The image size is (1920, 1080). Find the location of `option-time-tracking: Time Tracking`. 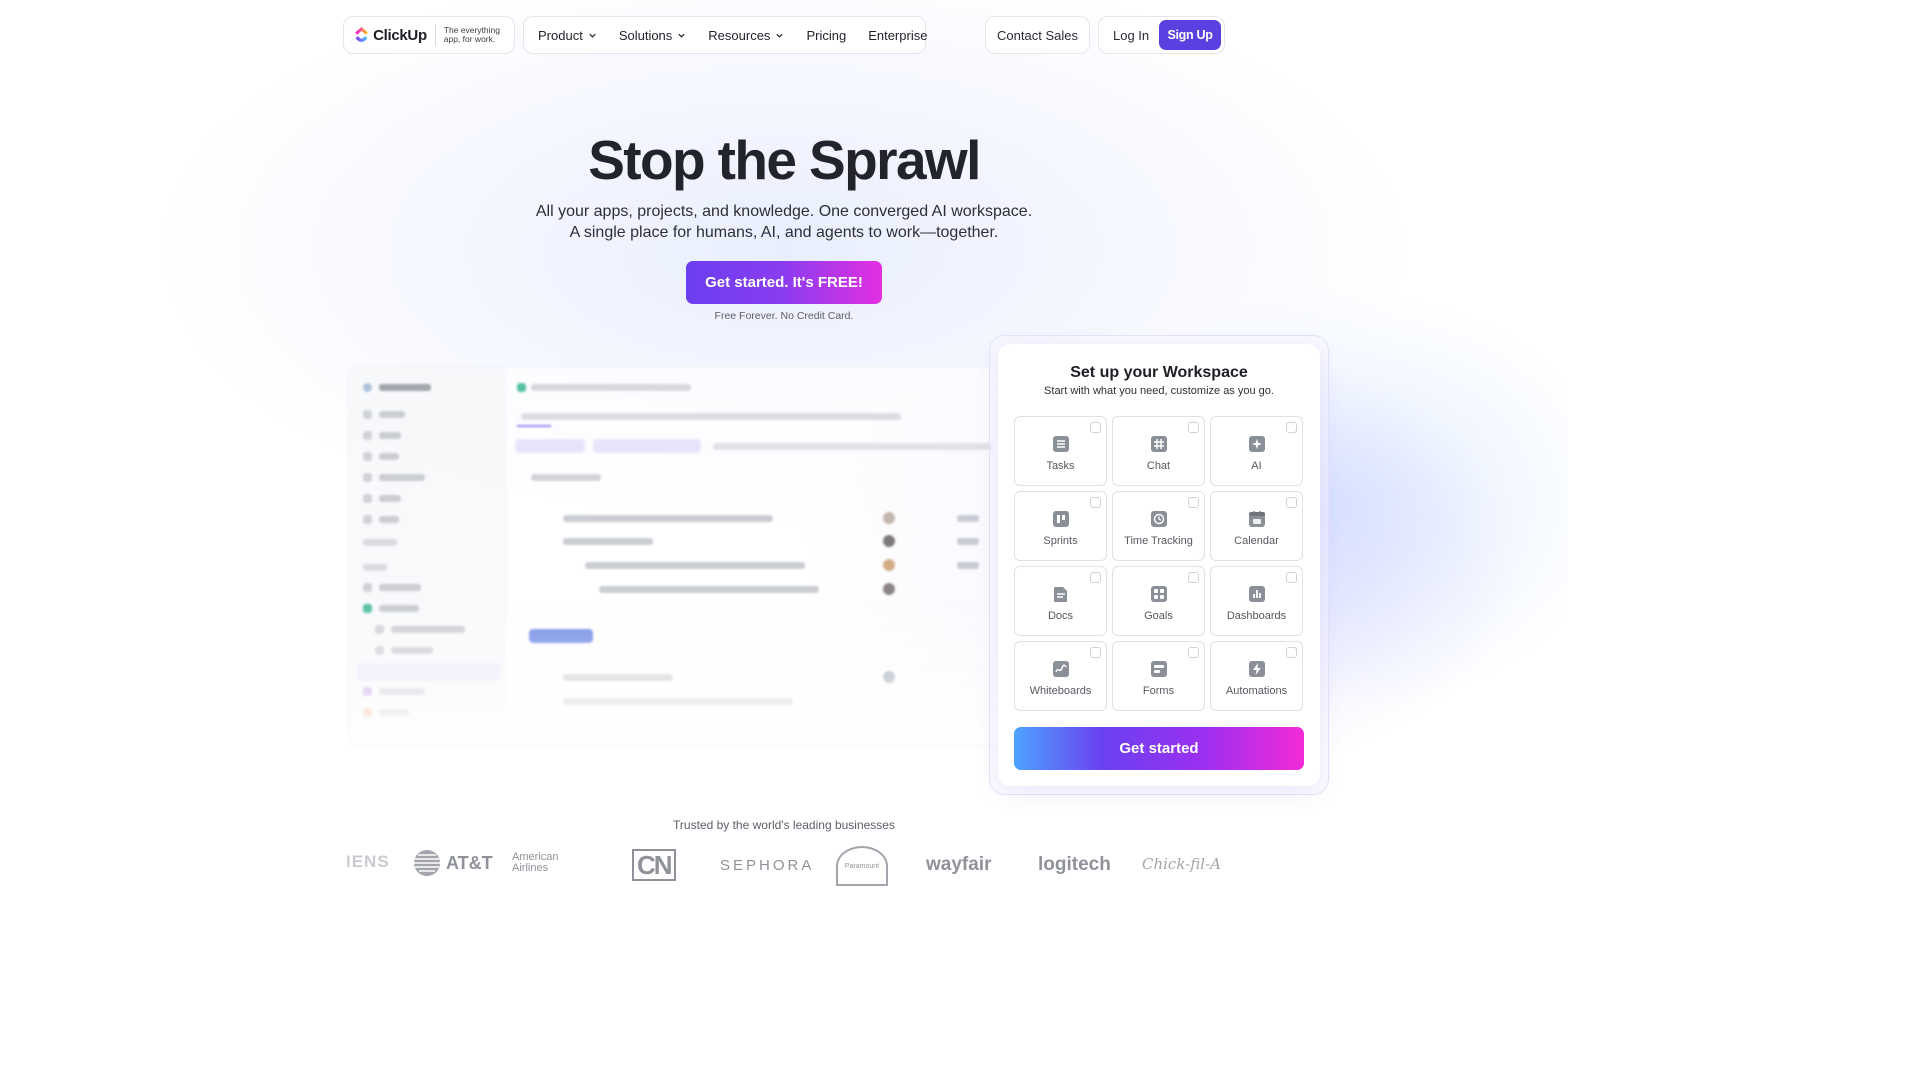

option-time-tracking: Time Tracking is located at coordinates (1158, 526).